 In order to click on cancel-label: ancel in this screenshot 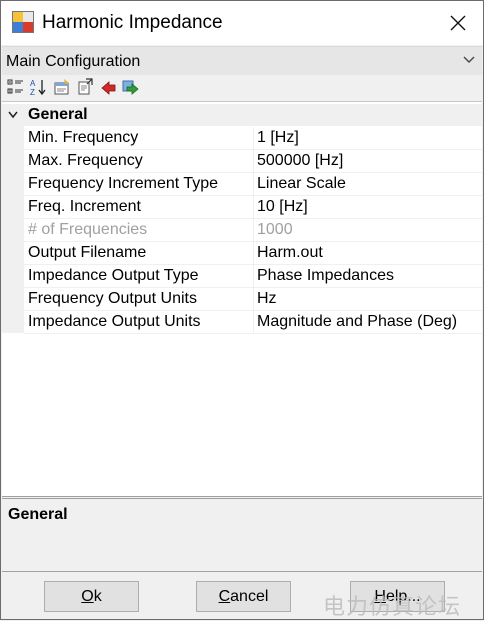, I will do `click(249, 596)`.